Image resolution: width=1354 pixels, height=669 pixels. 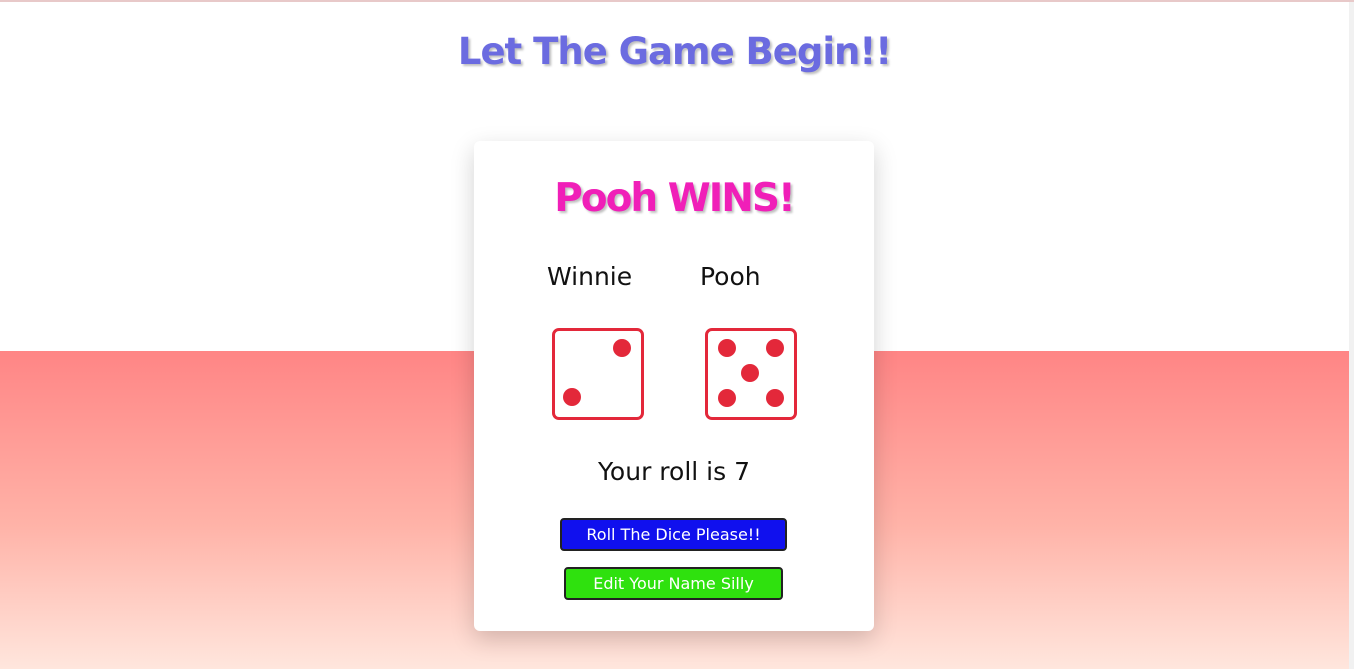 What do you see at coordinates (673, 471) in the screenshot?
I see `roll-result: Your roll is 7` at bounding box center [673, 471].